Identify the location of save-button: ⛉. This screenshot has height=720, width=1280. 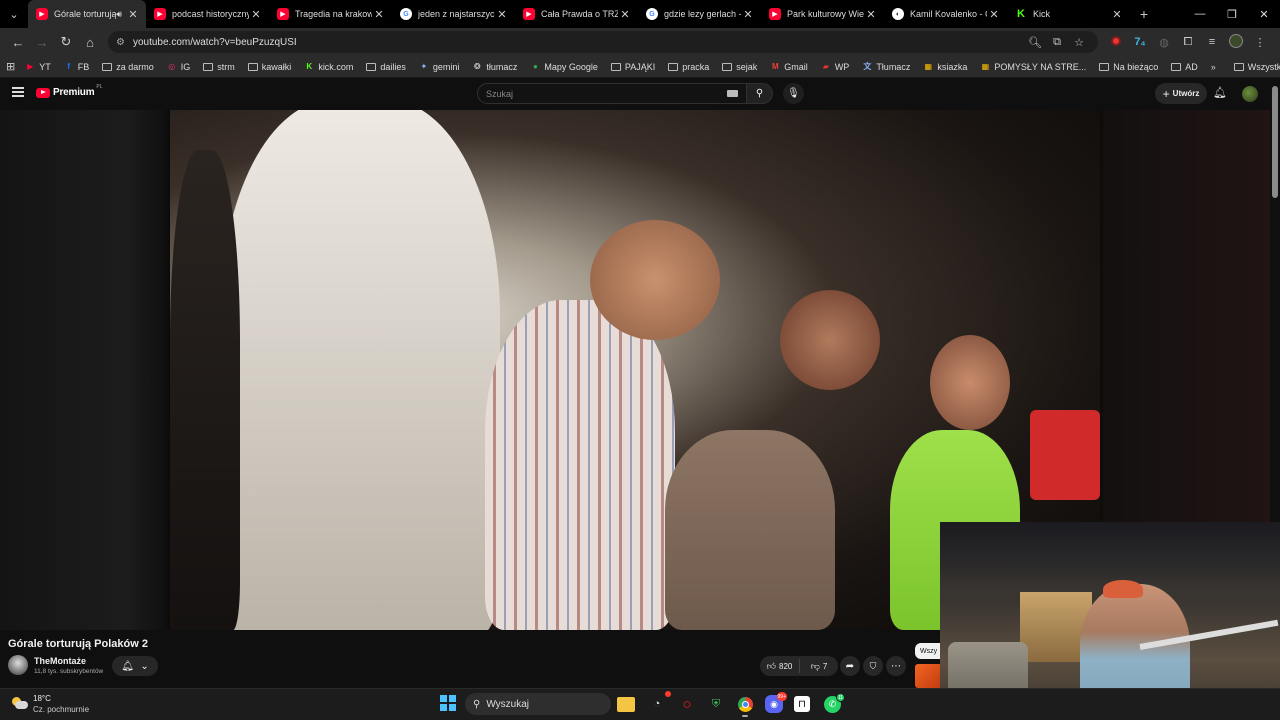
(873, 666).